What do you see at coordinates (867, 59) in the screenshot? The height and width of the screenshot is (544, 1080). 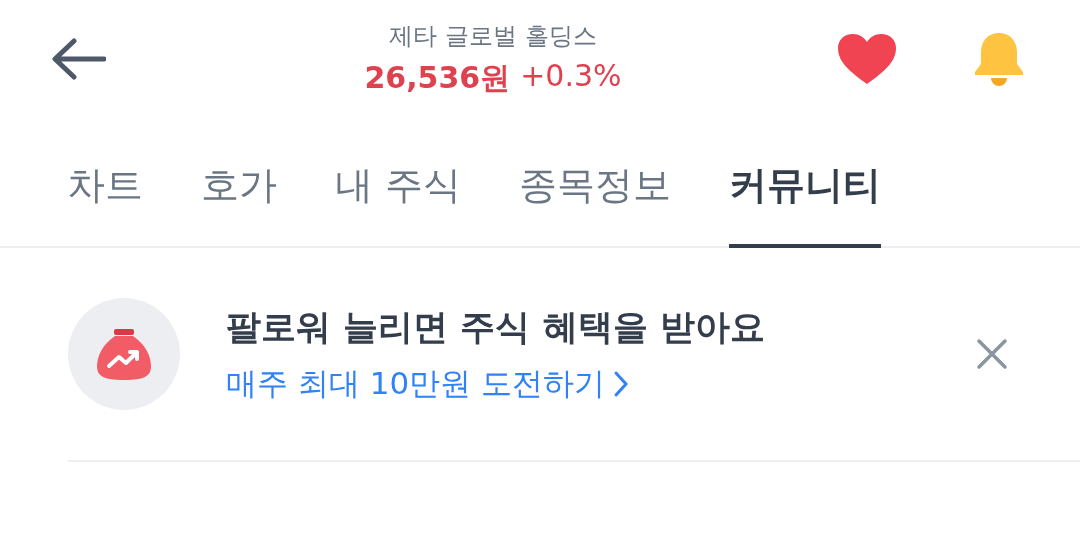 I see `heart-icon` at bounding box center [867, 59].